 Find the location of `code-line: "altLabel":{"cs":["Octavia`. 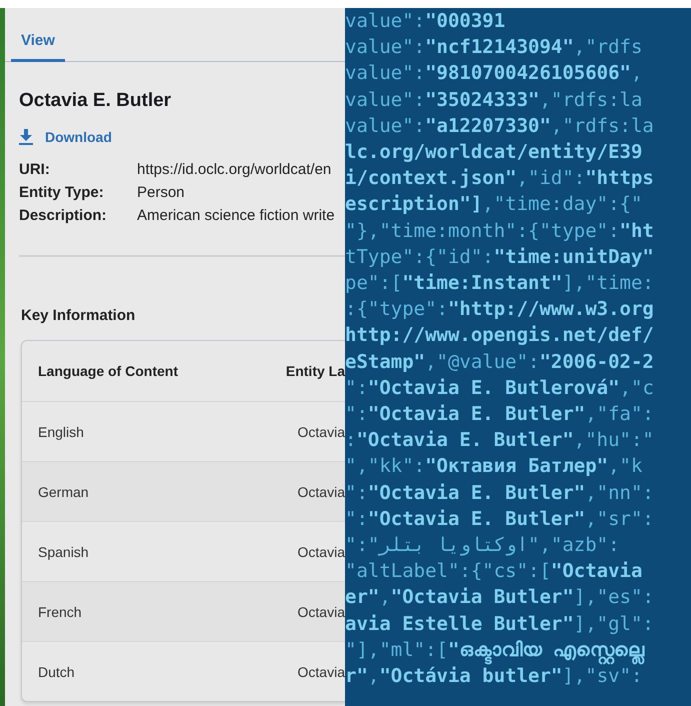

code-line: "altLabel":{"cs":["Octavia is located at coordinates (493, 571).